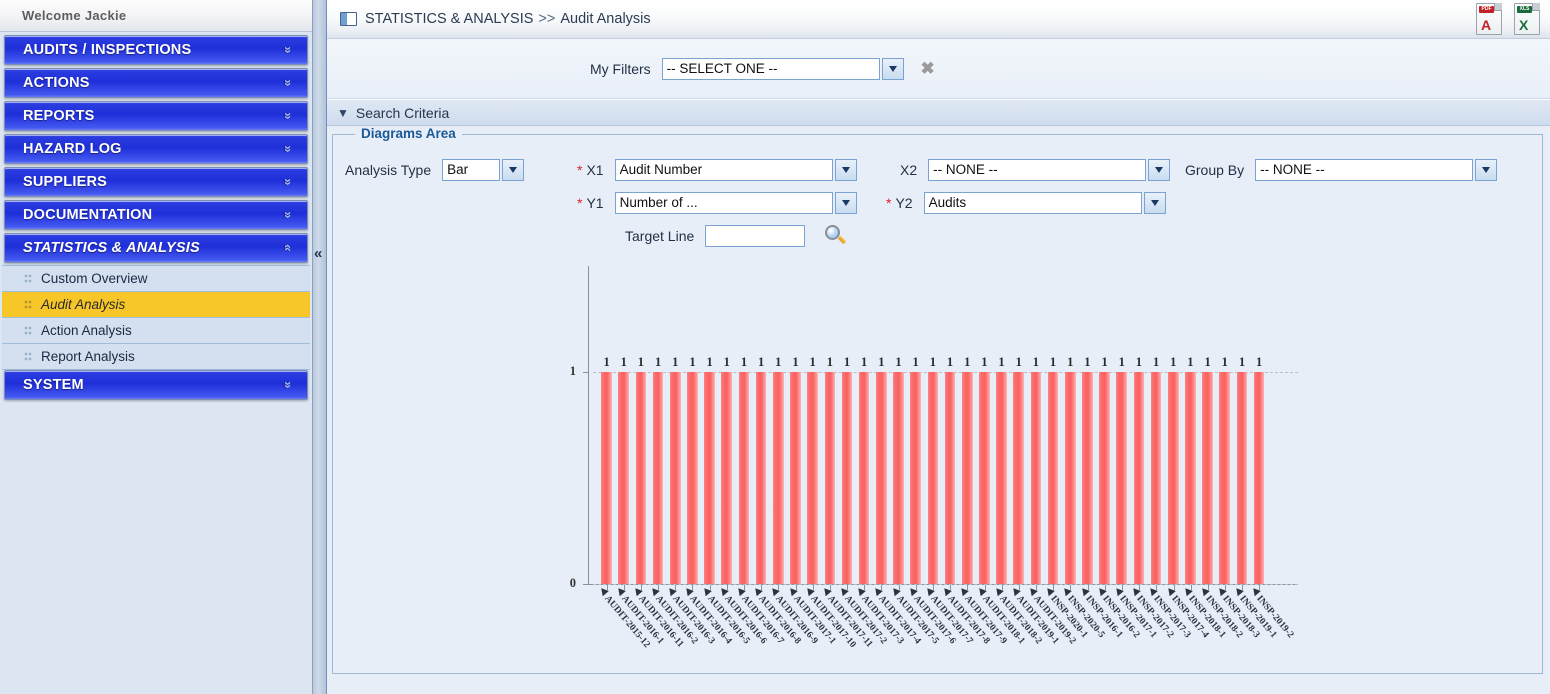 The image size is (1550, 694). Describe the element at coordinates (1489, 19) in the screenshot. I see `pdf-export-icon: PDF A` at that location.